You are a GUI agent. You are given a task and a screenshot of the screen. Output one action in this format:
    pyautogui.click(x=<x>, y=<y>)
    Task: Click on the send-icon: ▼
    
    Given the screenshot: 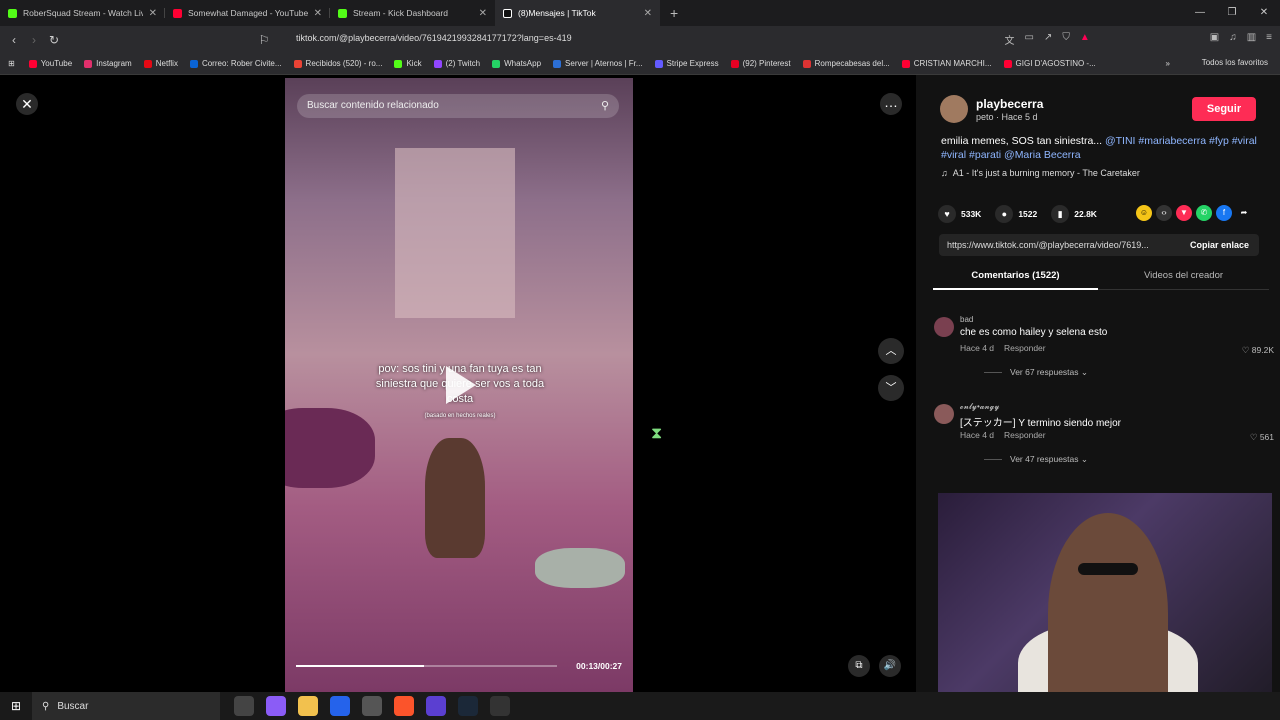 What is the action you would take?
    pyautogui.click(x=1184, y=213)
    